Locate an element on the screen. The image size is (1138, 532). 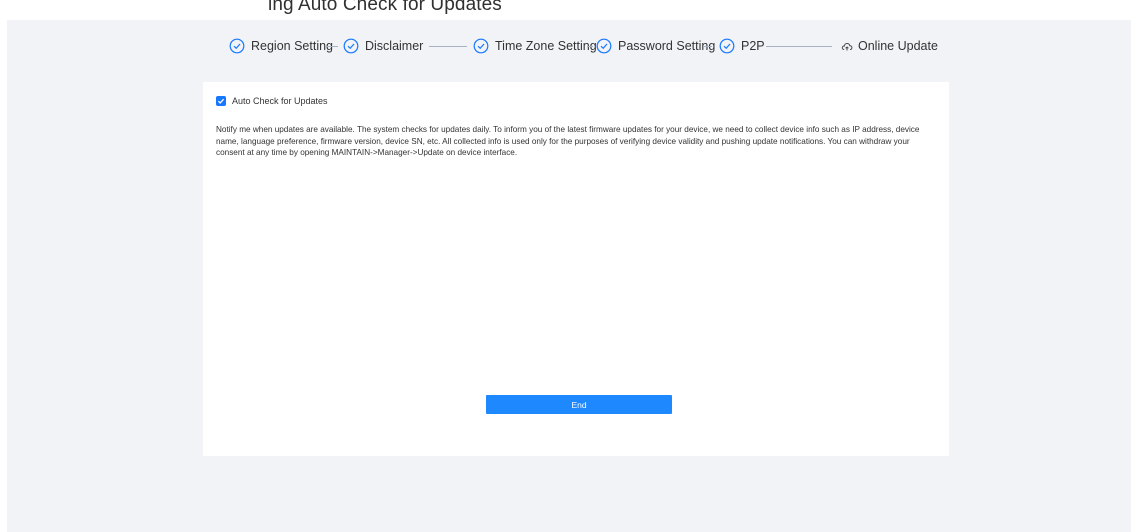
step-label: P2P is located at coordinates (753, 46).